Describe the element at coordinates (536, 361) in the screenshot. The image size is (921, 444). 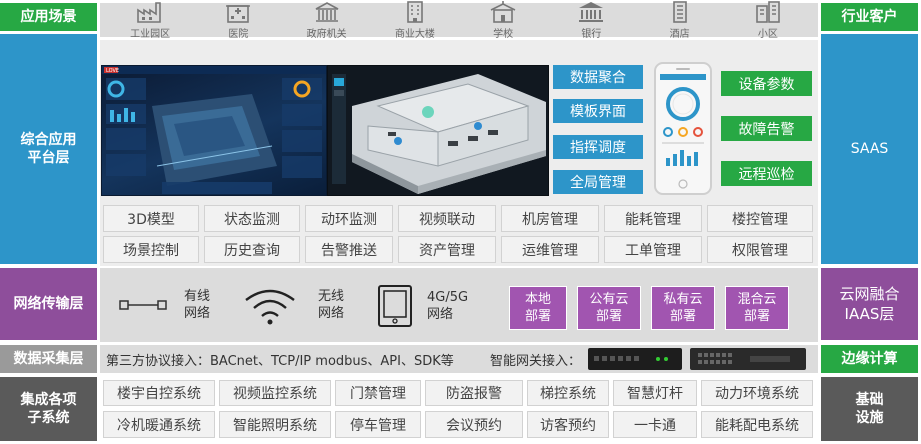
I see `gateway-text: 智能网关接入：` at that location.